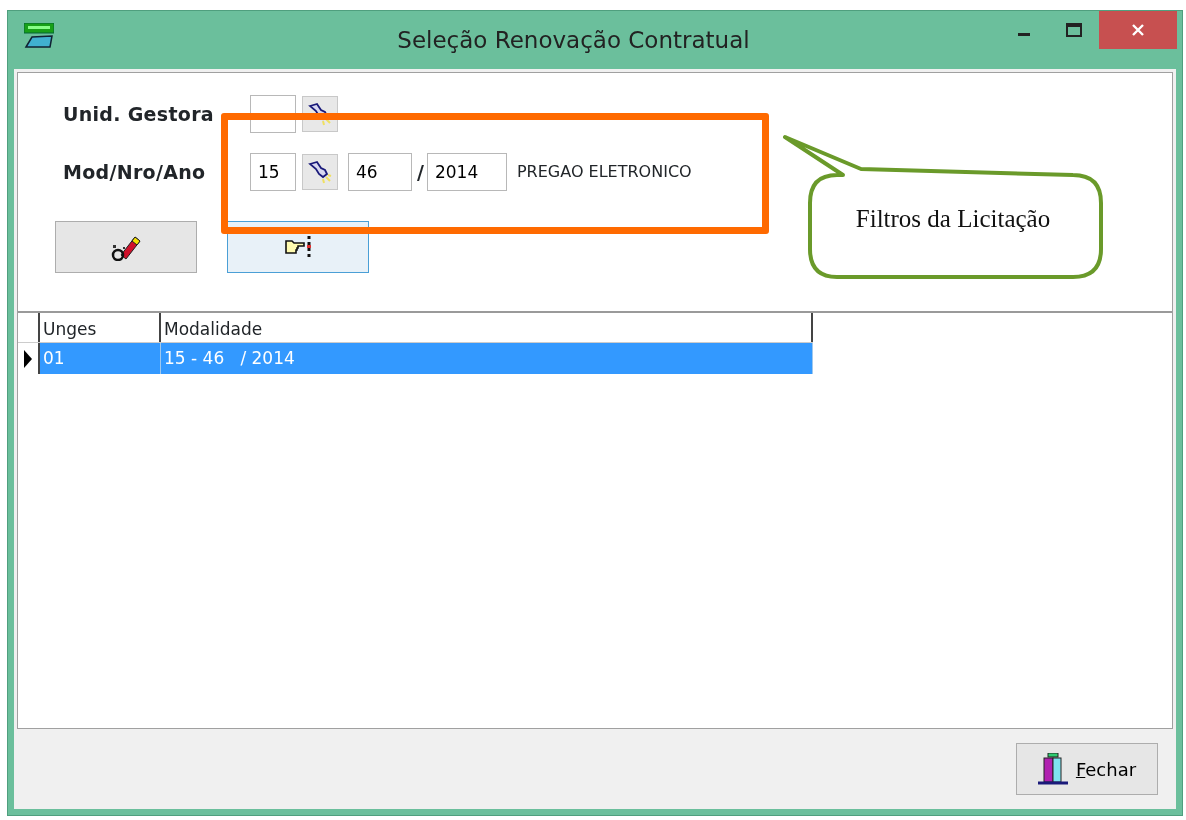 Image resolution: width=1186 pixels, height=820 pixels. What do you see at coordinates (126, 247) in the screenshot?
I see `clear-button` at bounding box center [126, 247].